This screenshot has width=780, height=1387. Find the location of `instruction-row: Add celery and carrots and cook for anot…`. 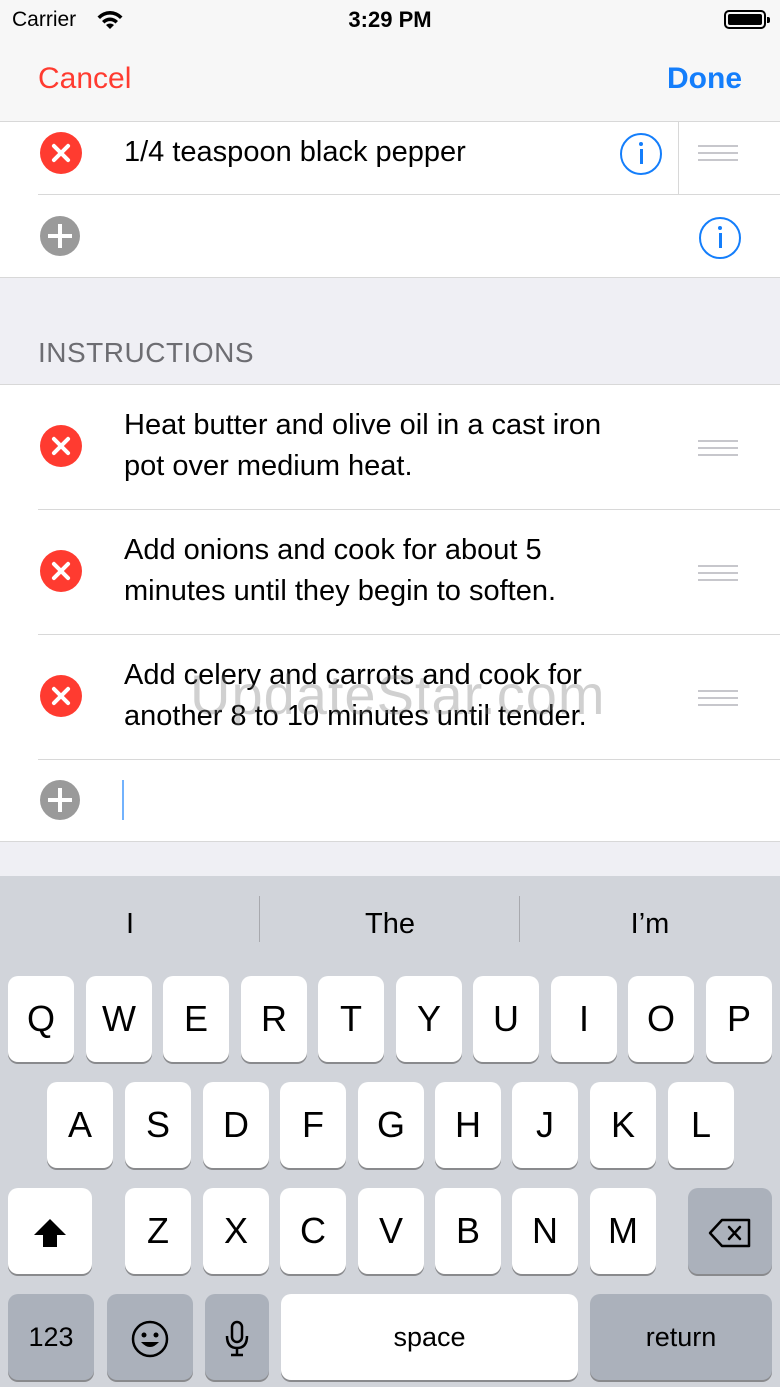

instruction-row: Add celery and carrots and cook for anot… is located at coordinates (390, 697).